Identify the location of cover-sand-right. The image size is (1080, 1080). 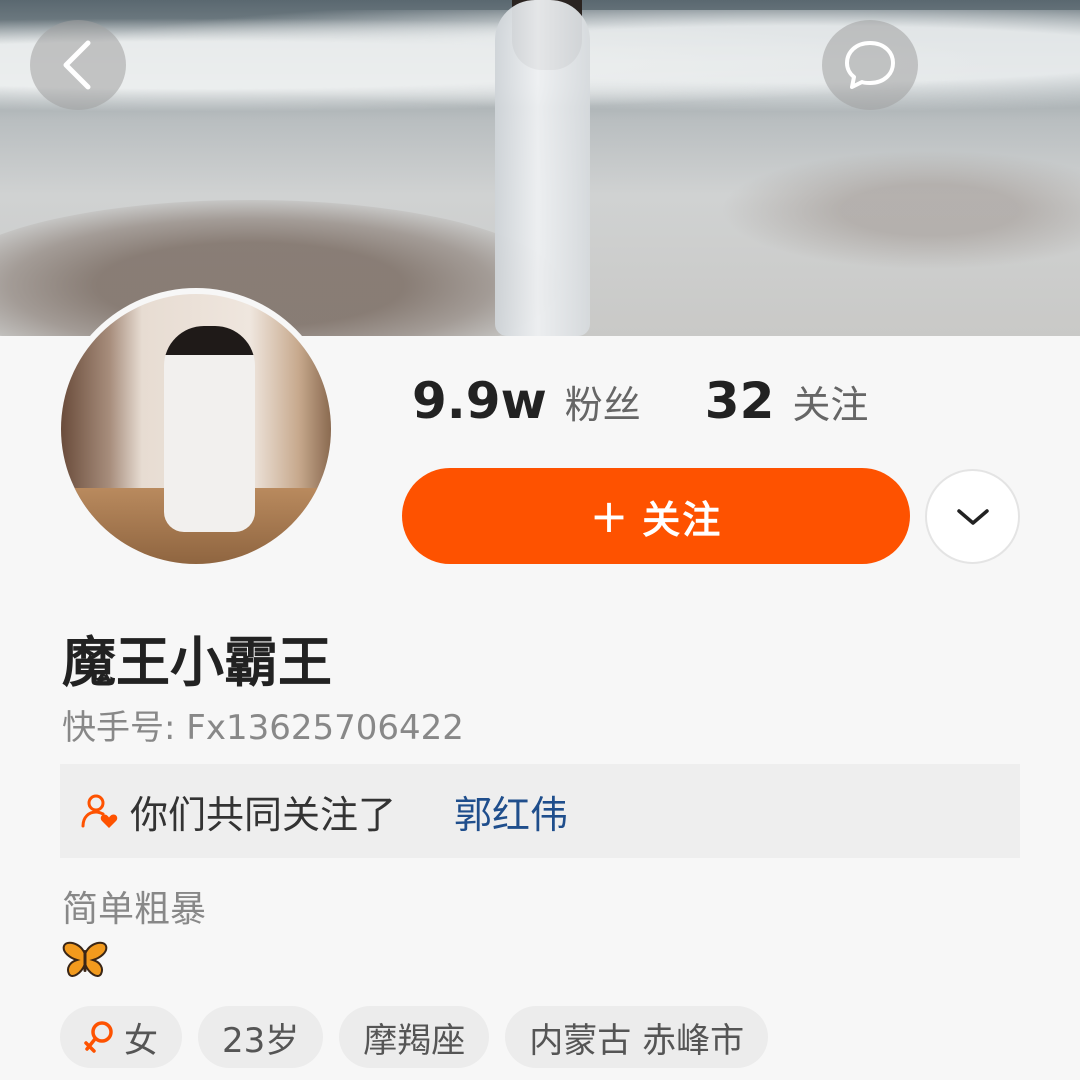
(900, 210).